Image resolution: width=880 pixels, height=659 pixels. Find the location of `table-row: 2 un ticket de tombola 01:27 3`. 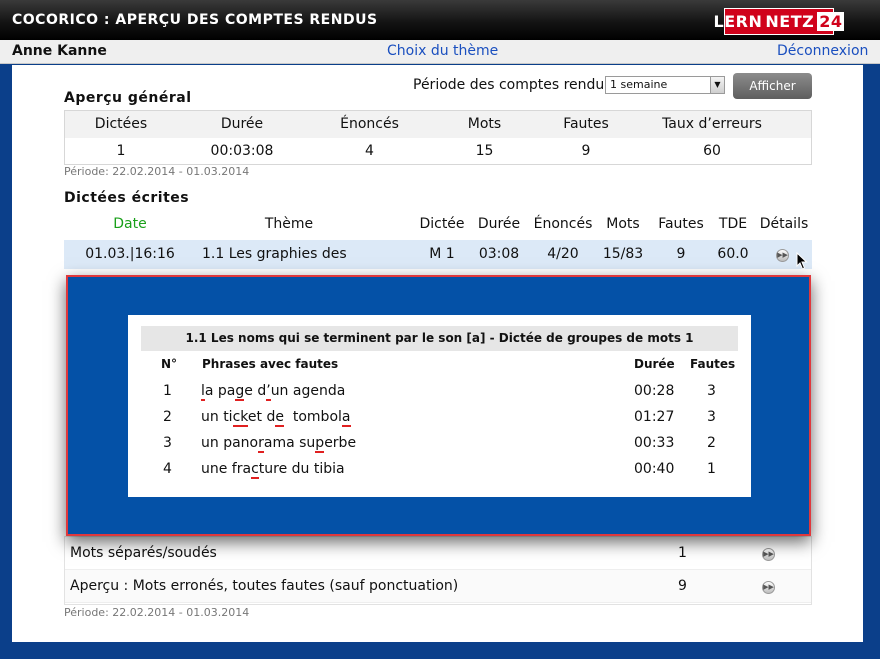

table-row: 2 un ticket de tombola 01:27 3 is located at coordinates (439, 417).